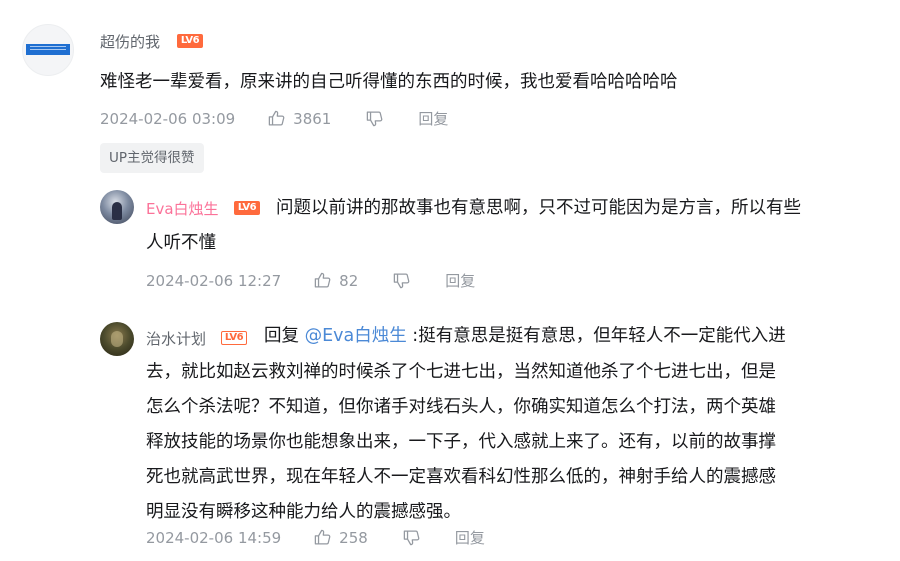 The height and width of the screenshot is (561, 900). Describe the element at coordinates (599, 336) in the screenshot. I see `comment-text: :挺有意思是挺有意思，但年轻人不一定能代入进` at that location.